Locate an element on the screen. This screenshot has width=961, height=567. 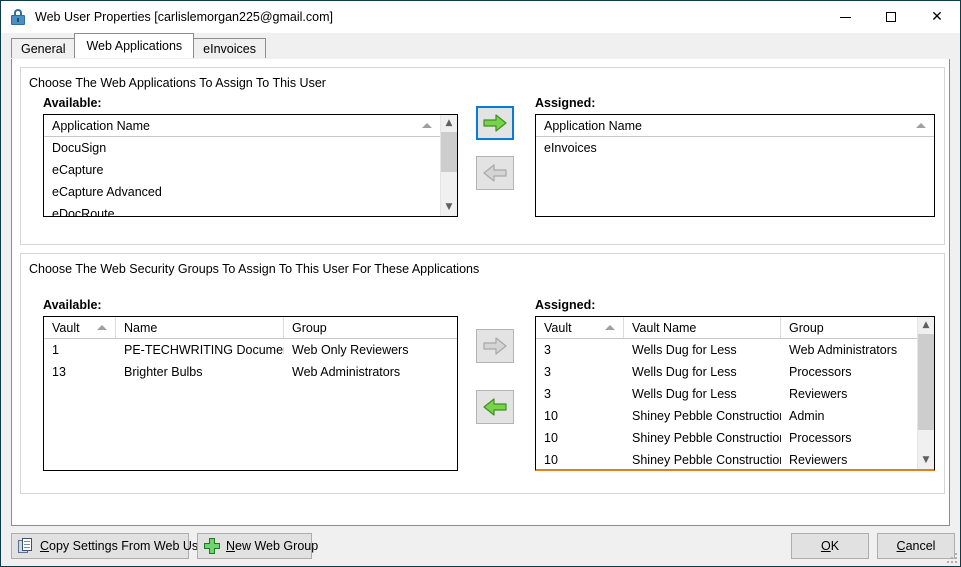
assign-group-button is located at coordinates (495, 346).